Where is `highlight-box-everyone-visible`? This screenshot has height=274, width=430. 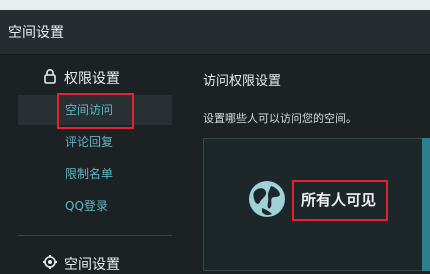
highlight-box-everyone-visible is located at coordinates (340, 200).